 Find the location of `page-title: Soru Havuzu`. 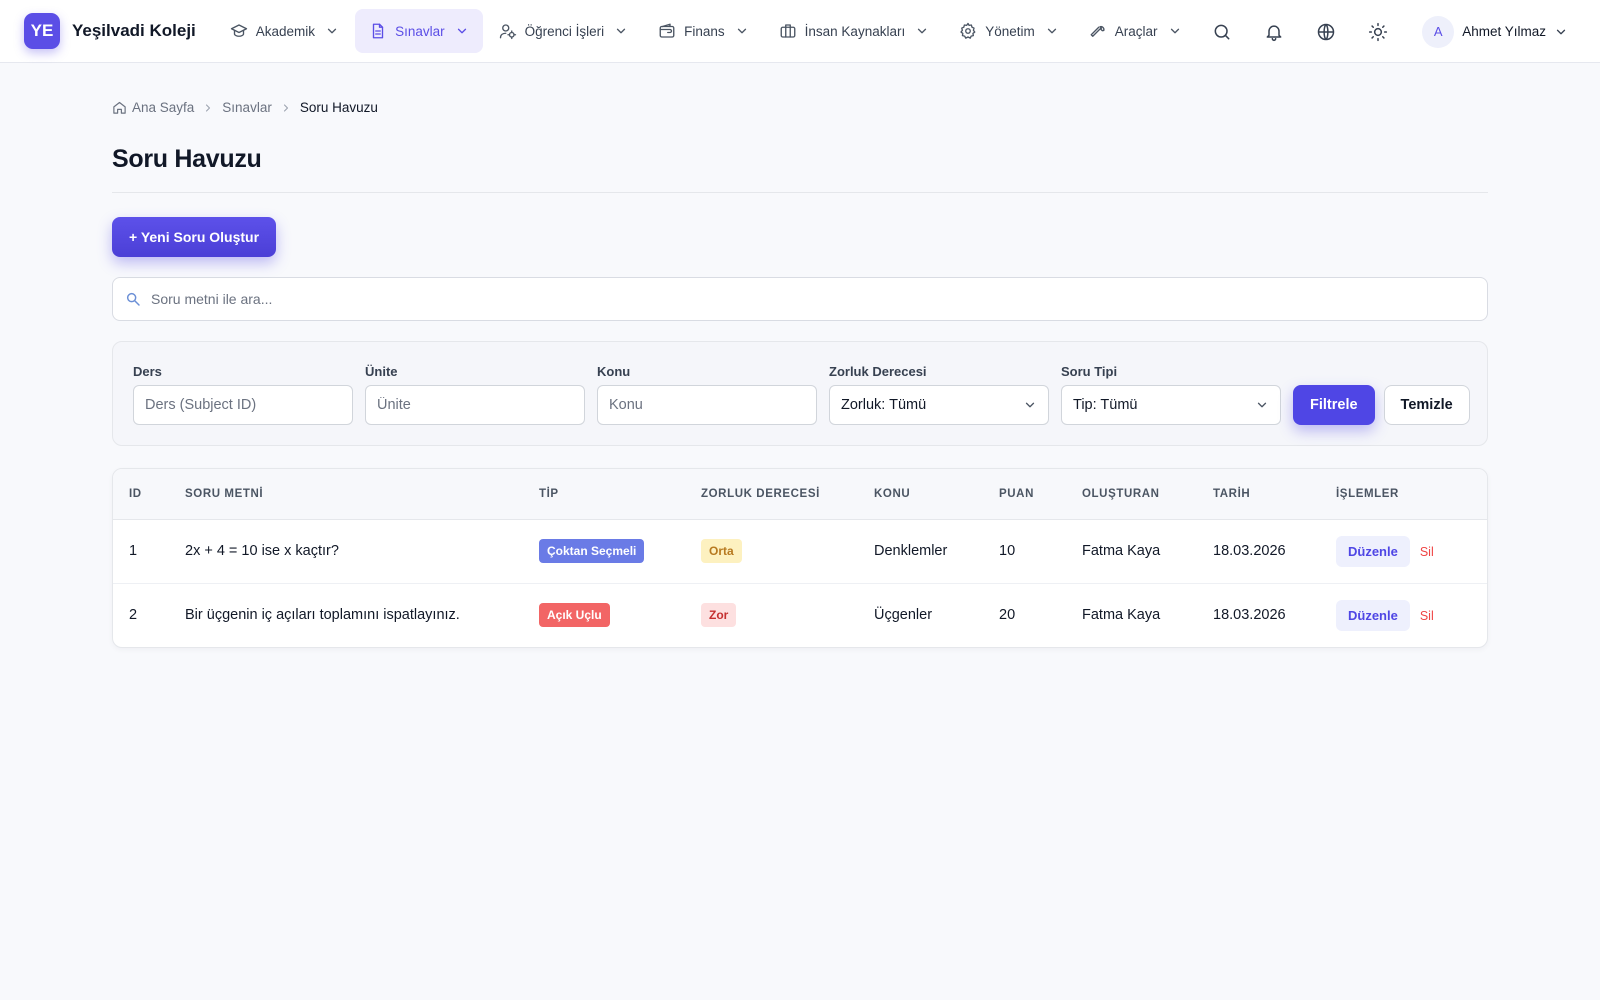

page-title: Soru Havuzu is located at coordinates (187, 159).